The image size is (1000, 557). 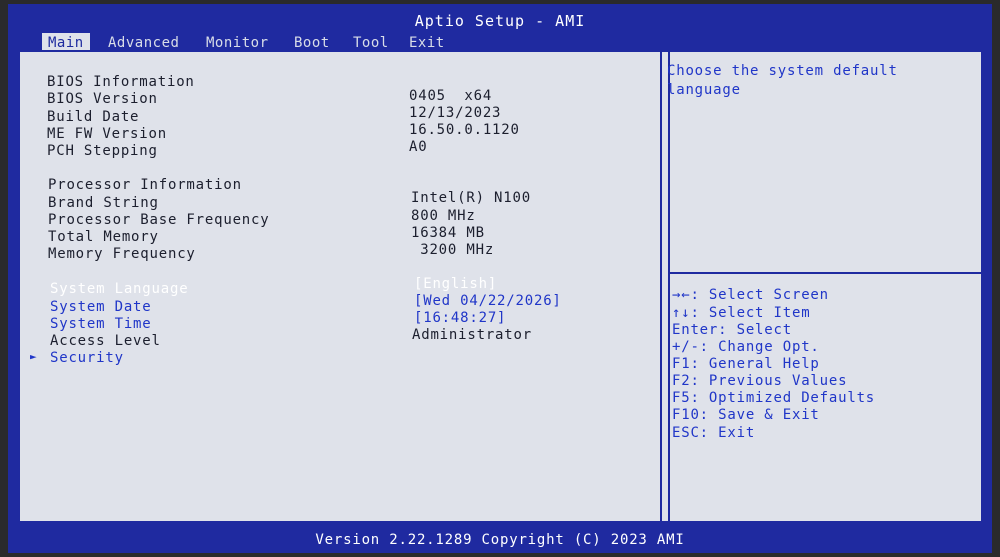 I want to click on me-fw-version-value: 16.50.0.1120, so click(x=464, y=130).